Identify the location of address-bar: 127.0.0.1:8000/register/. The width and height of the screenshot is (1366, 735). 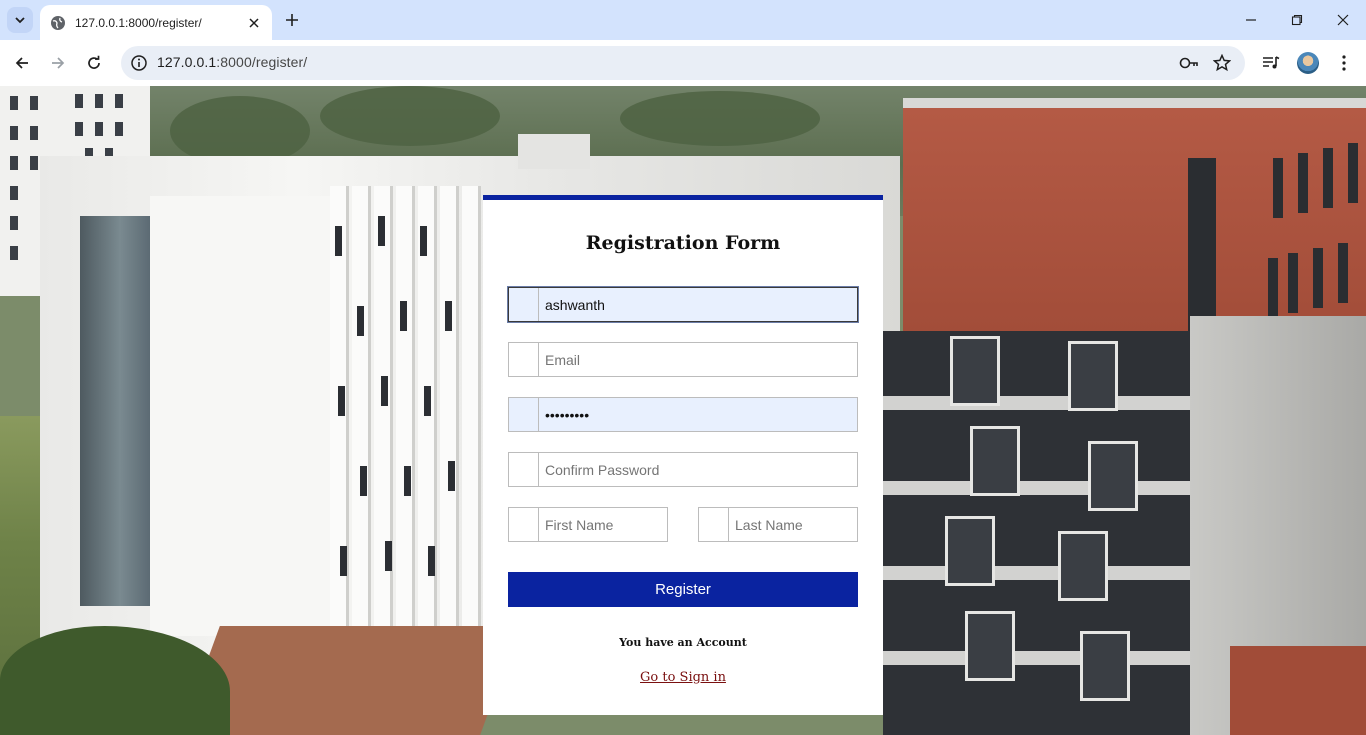
(683, 63).